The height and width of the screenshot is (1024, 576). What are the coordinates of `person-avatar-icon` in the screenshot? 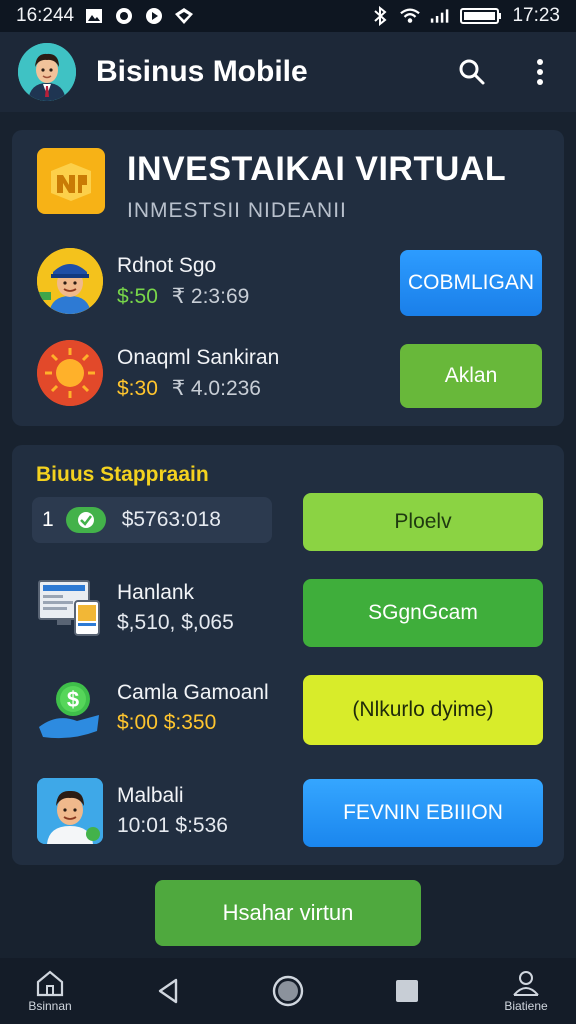 It's located at (70, 811).